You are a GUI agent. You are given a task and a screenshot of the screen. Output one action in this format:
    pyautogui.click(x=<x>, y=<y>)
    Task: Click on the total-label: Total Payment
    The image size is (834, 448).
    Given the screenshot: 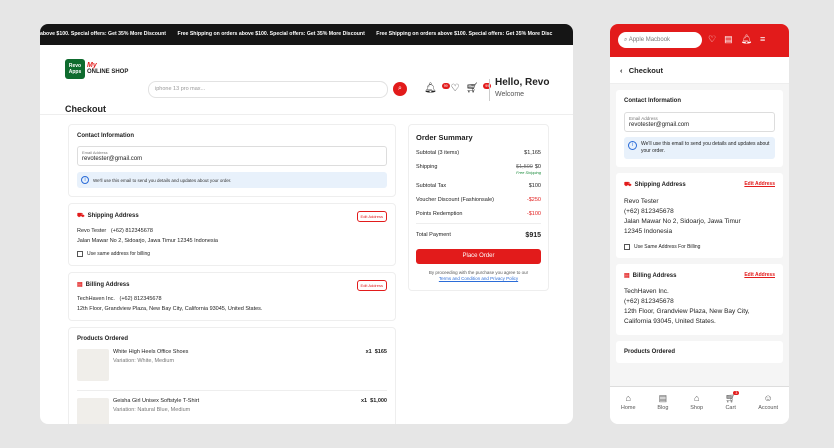 What is the action you would take?
    pyautogui.click(x=433, y=235)
    